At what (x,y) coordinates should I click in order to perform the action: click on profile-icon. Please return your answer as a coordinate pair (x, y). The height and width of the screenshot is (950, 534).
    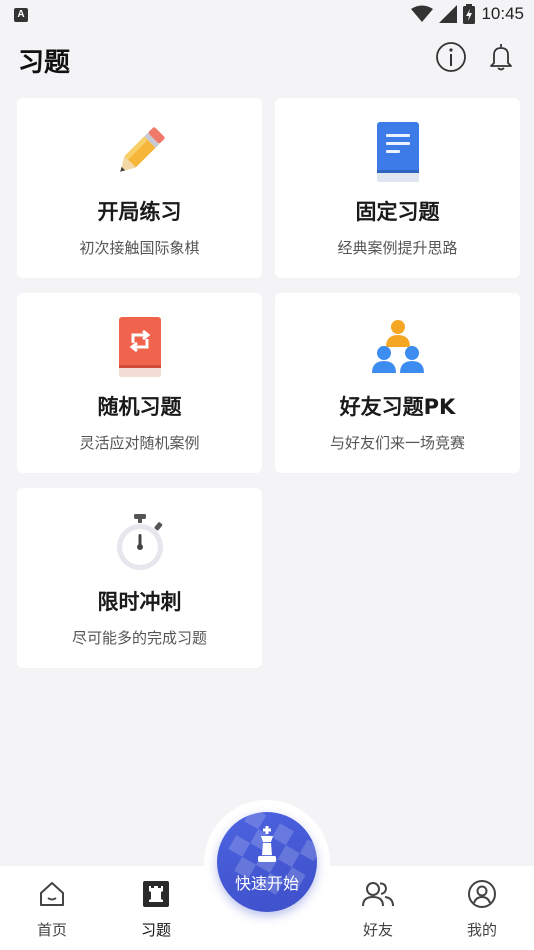
    Looking at the image, I should click on (482, 894).